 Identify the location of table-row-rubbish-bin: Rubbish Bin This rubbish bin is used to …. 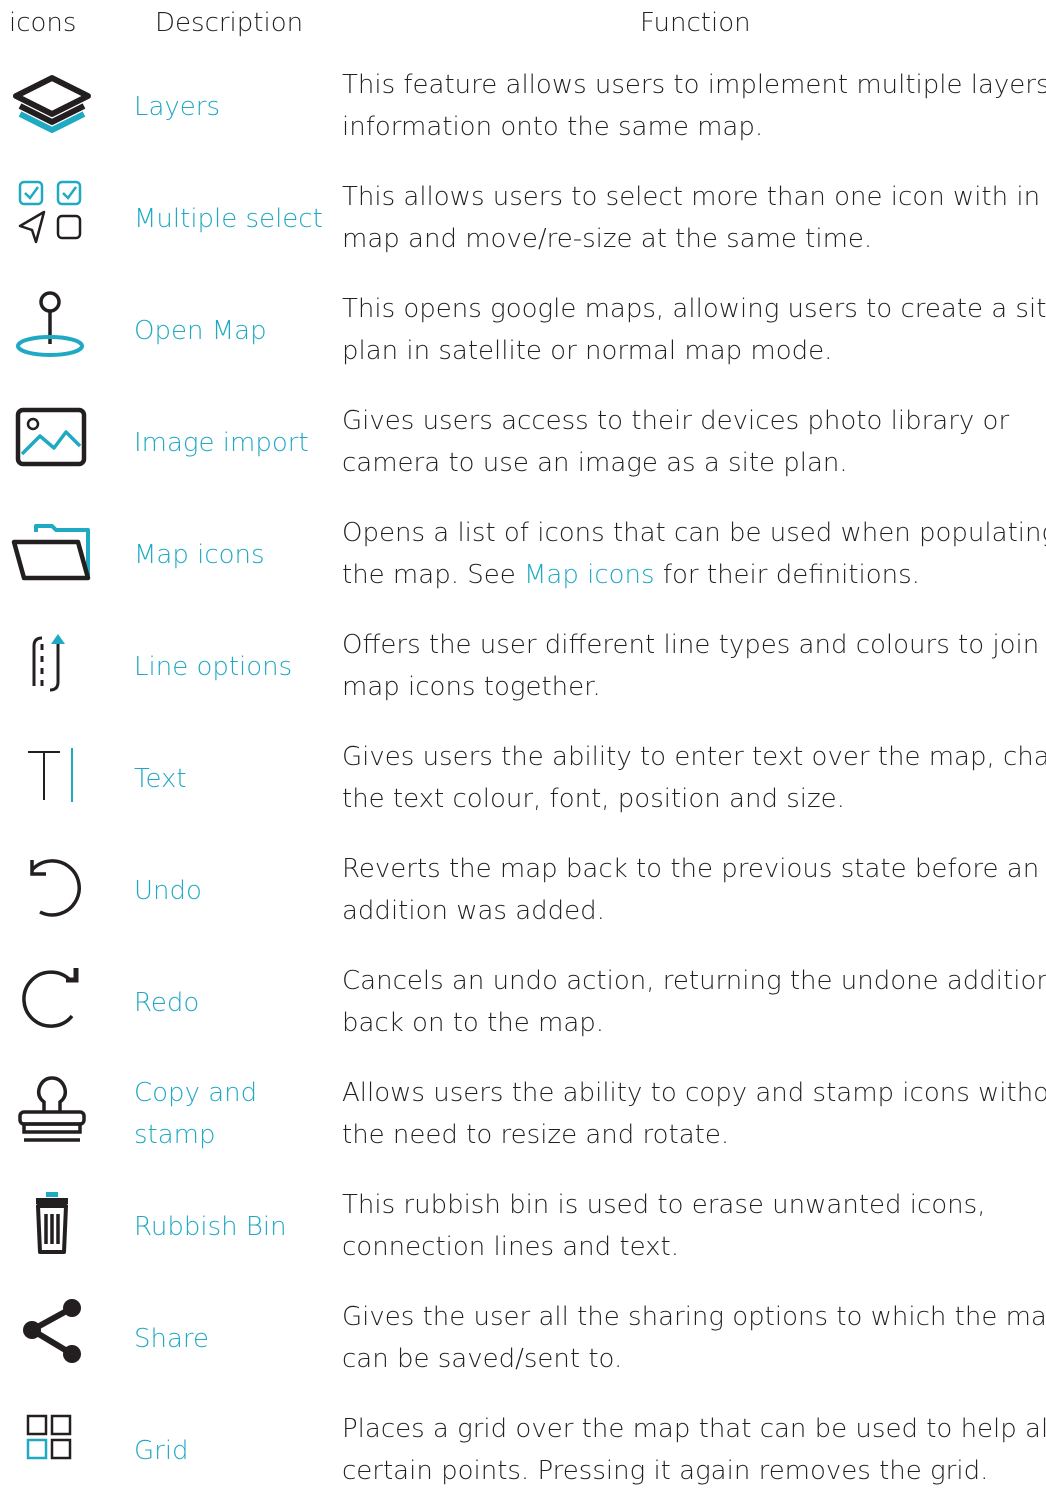
(523, 1228).